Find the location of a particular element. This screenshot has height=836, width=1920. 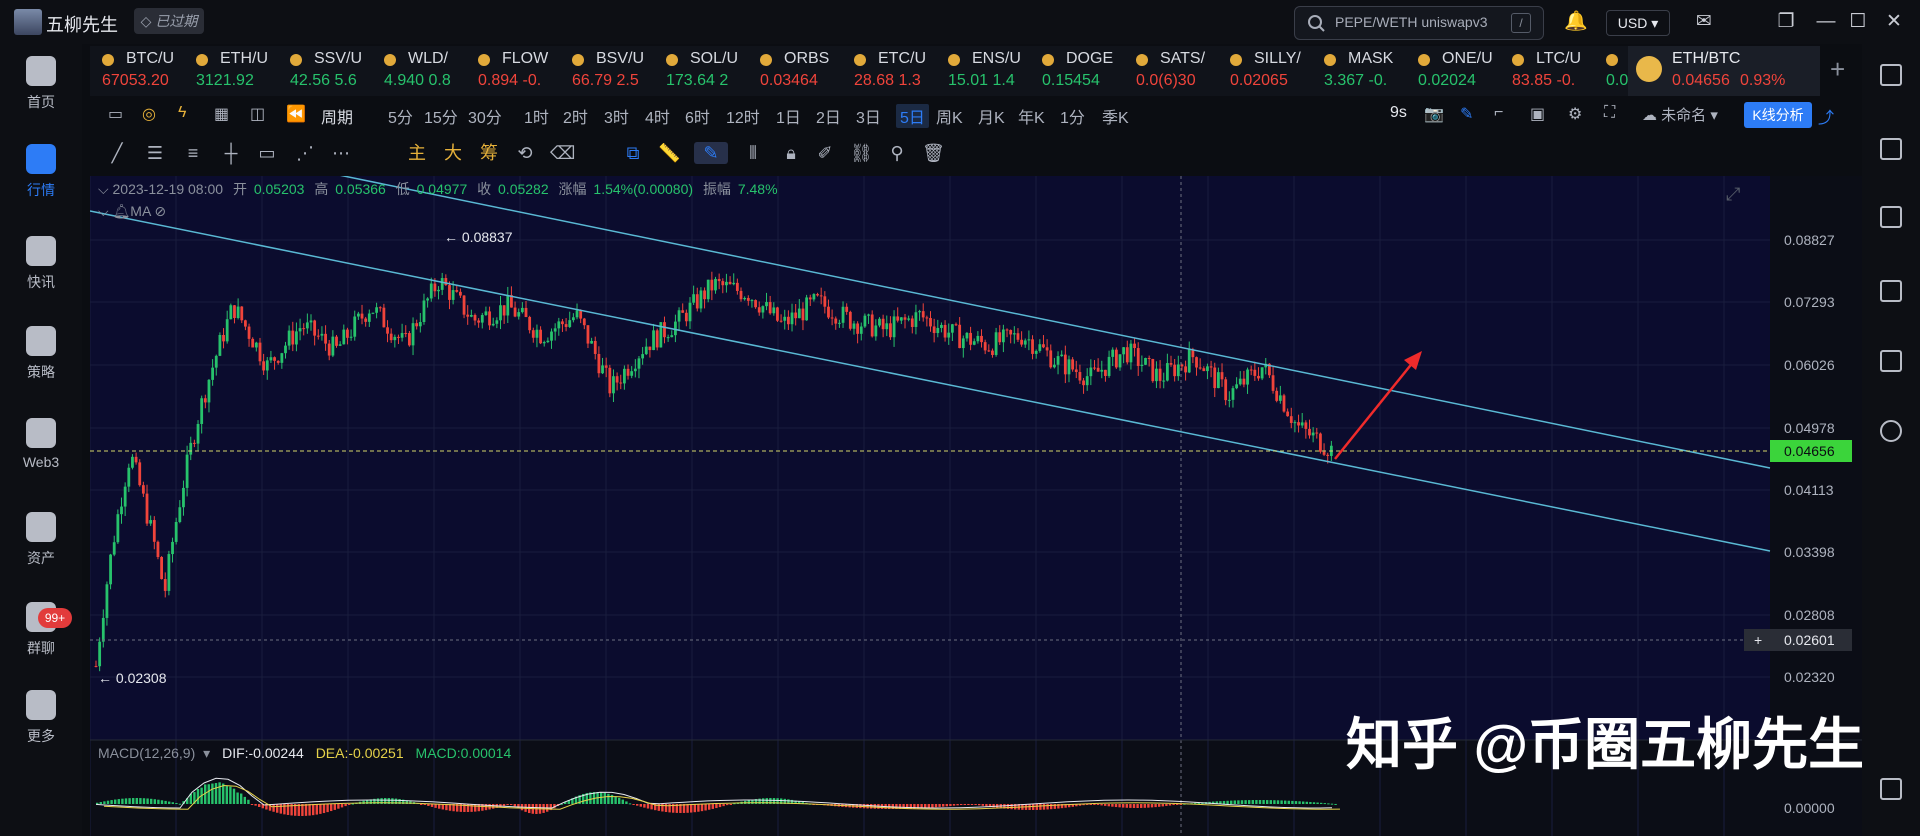

sidebar-item-7: 更多 is located at coordinates (41, 718).